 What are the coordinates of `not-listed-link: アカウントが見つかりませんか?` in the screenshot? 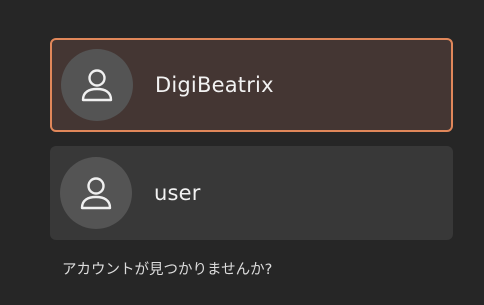 It's located at (167, 268).